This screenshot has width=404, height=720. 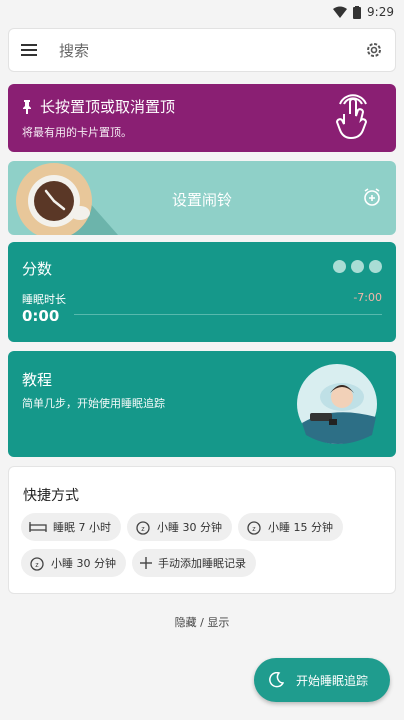 I want to click on shortcut-label: 小睡 15 分钟, so click(x=300, y=527).